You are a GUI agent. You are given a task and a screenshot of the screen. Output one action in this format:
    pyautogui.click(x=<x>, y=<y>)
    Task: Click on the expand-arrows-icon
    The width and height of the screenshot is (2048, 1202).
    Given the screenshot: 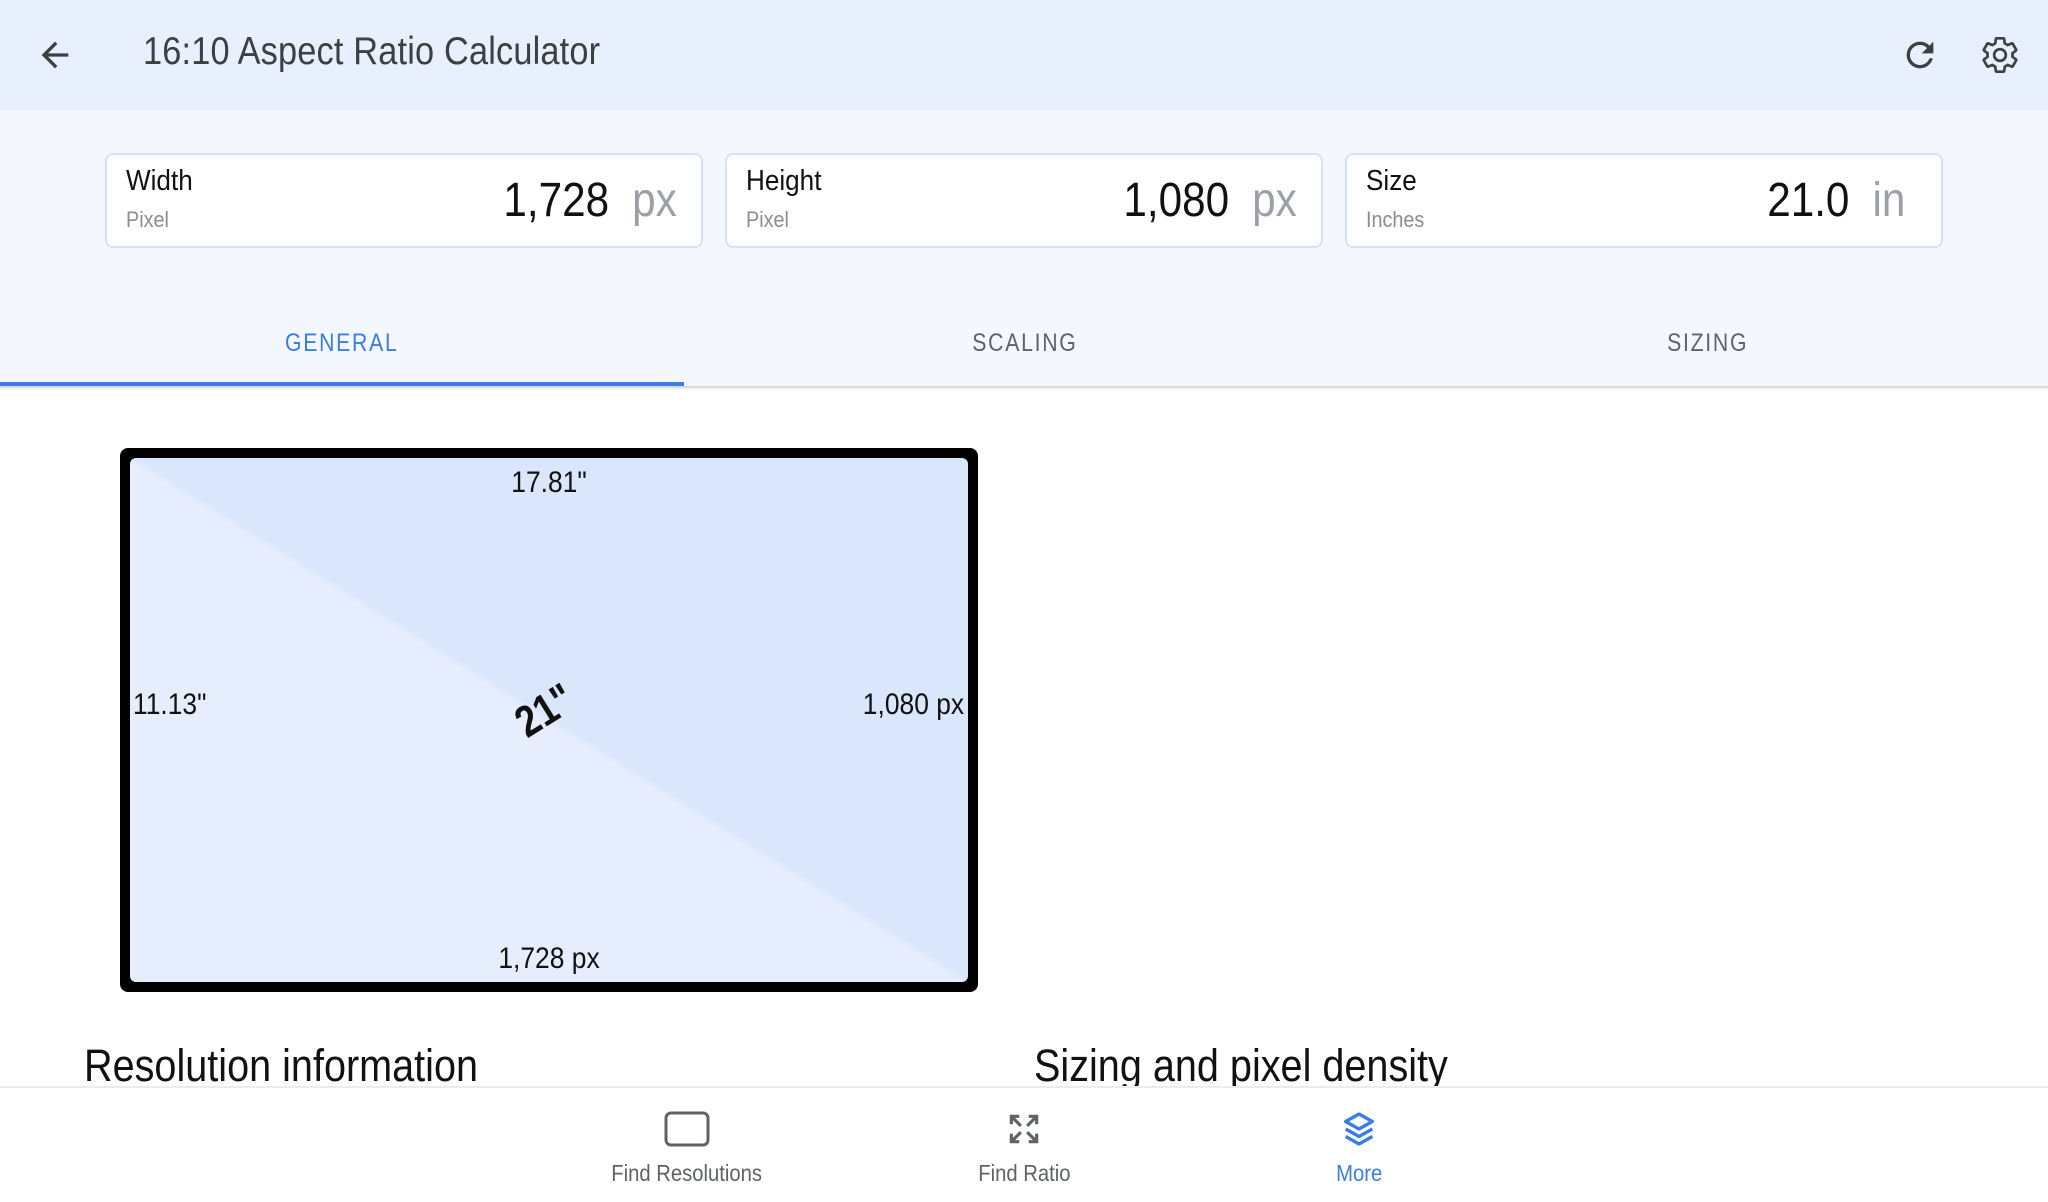 What is the action you would take?
    pyautogui.click(x=1024, y=1129)
    